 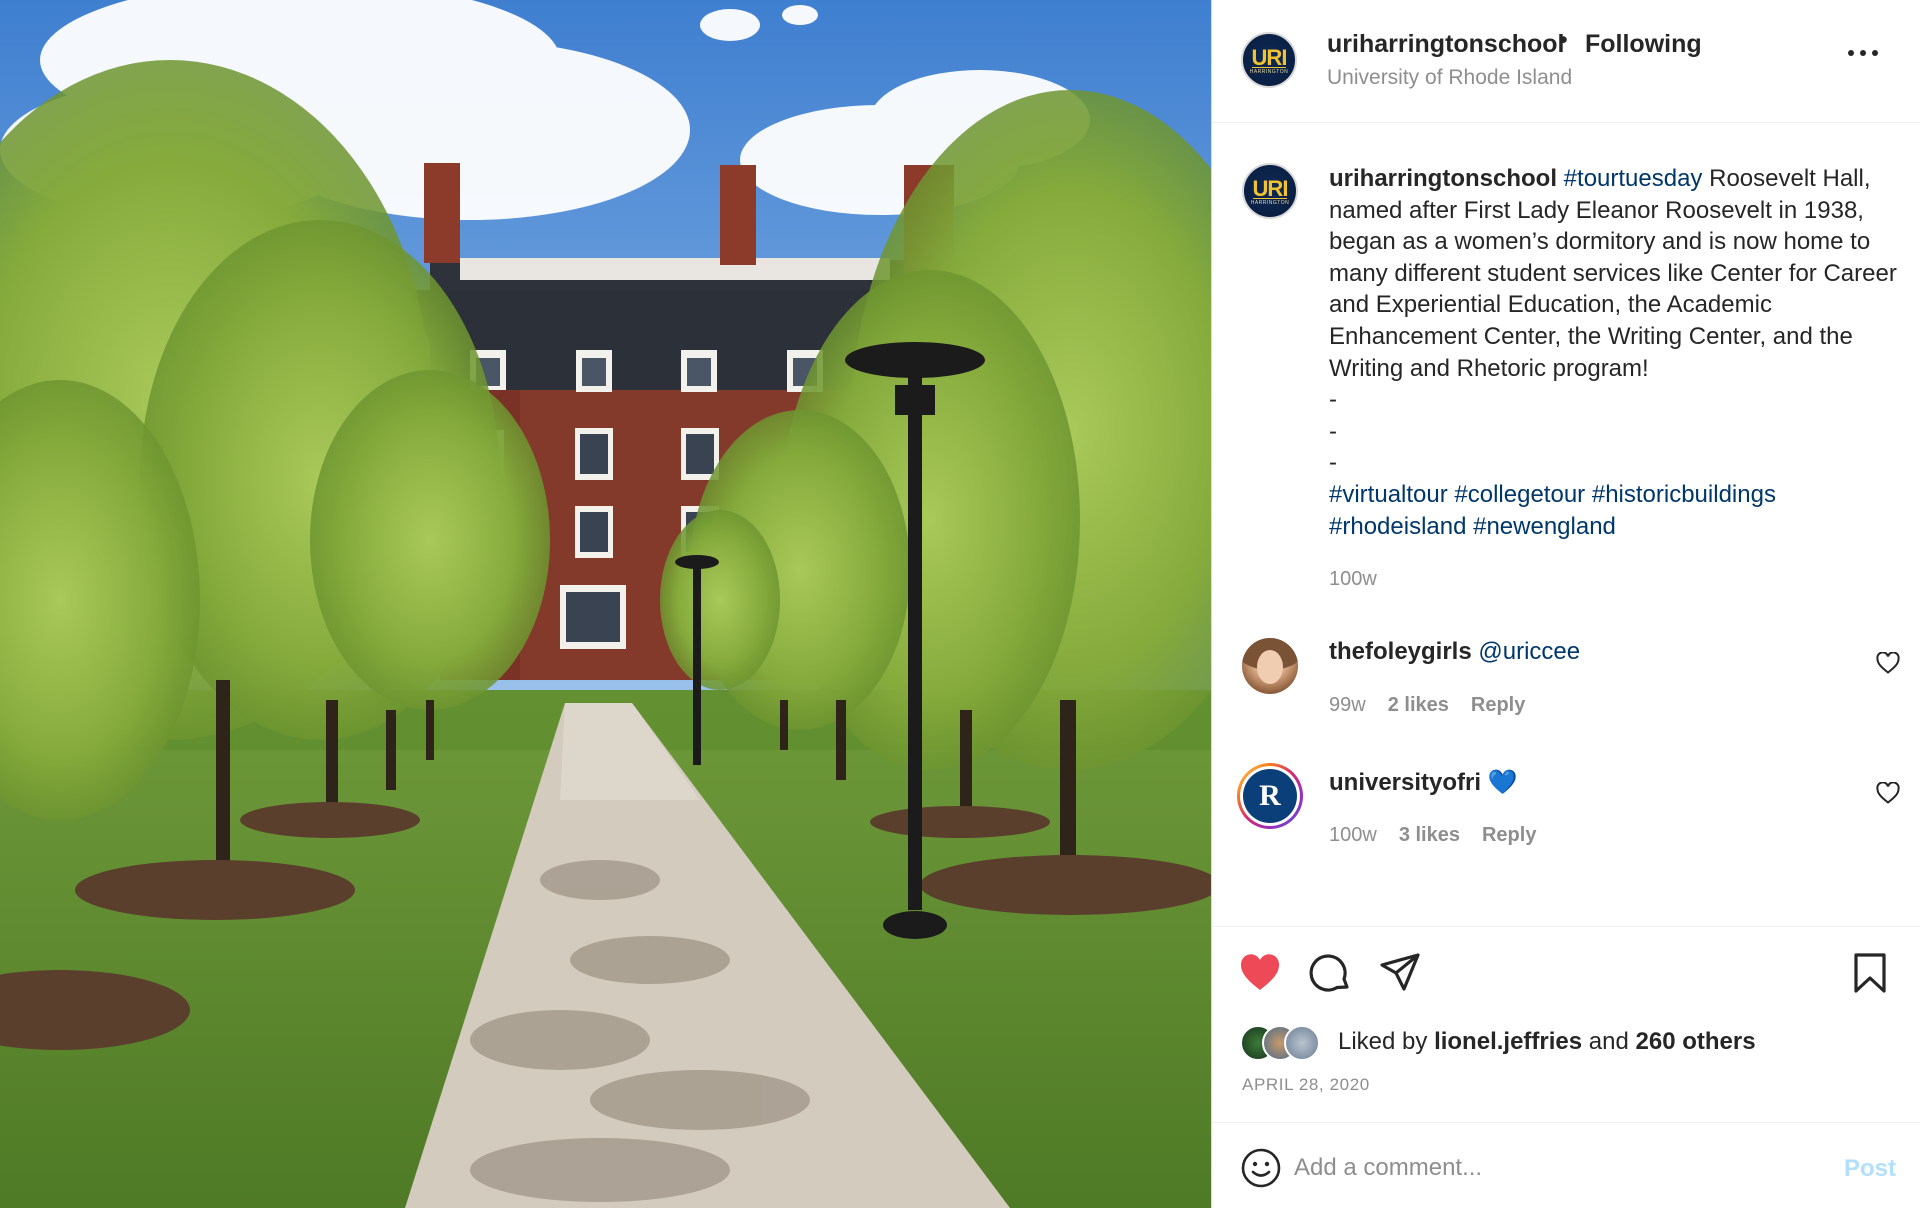 What do you see at coordinates (1330, 973) in the screenshot?
I see `comment-icon` at bounding box center [1330, 973].